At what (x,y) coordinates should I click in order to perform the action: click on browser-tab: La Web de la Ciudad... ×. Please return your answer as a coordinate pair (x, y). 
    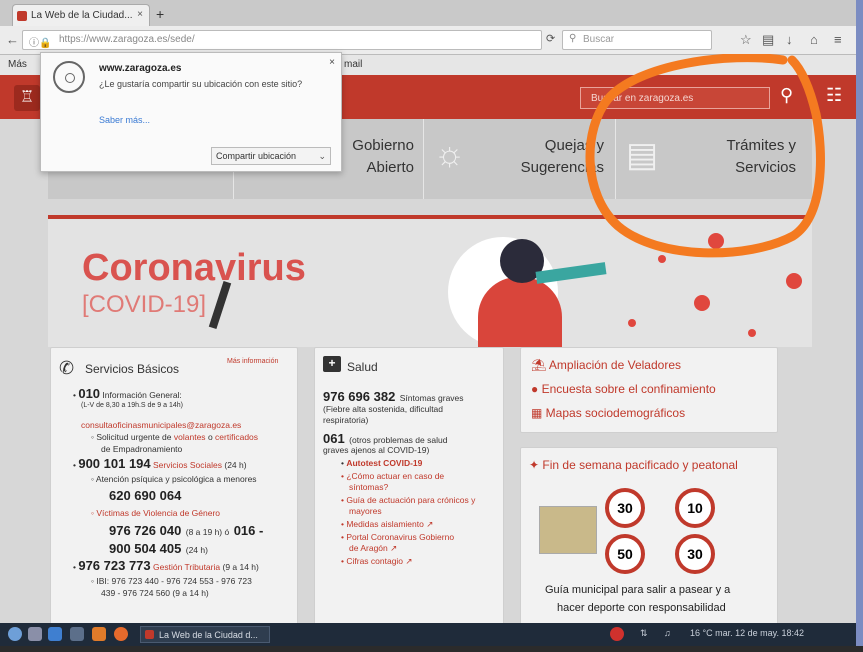
    Looking at the image, I should click on (81, 15).